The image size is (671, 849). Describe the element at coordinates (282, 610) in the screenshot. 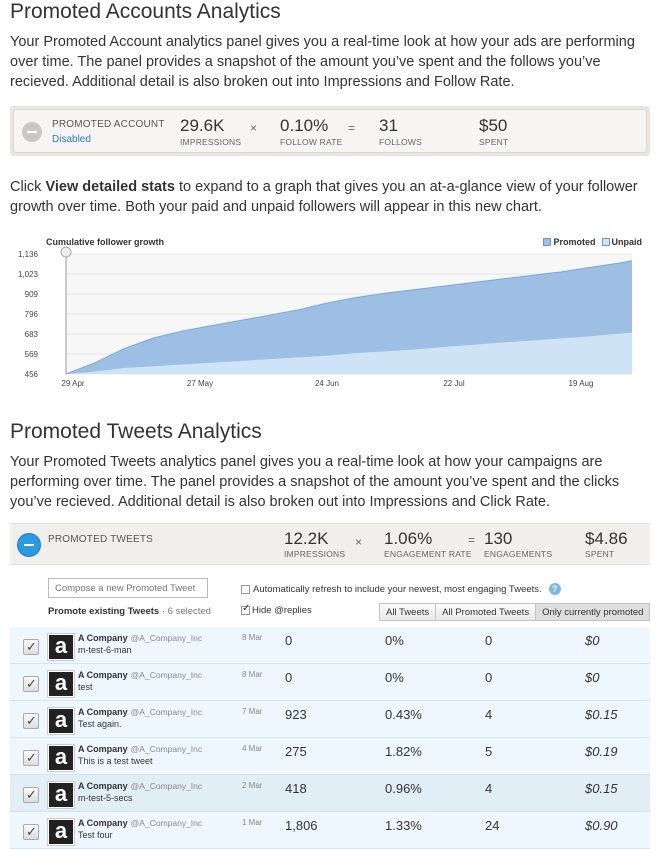

I see `hide-replies-label: Hide @replies` at that location.